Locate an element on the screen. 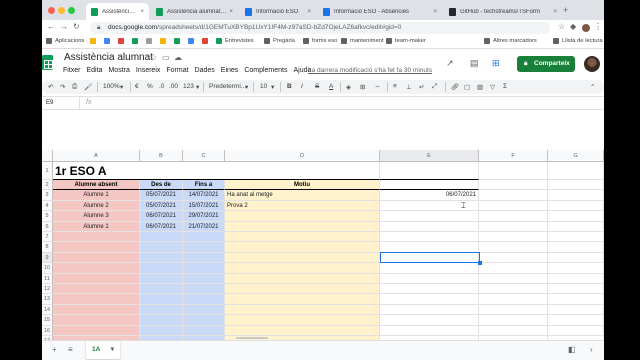 This screenshot has height=360, width=640. data-cell: 29/07/2021 is located at coordinates (204, 216).